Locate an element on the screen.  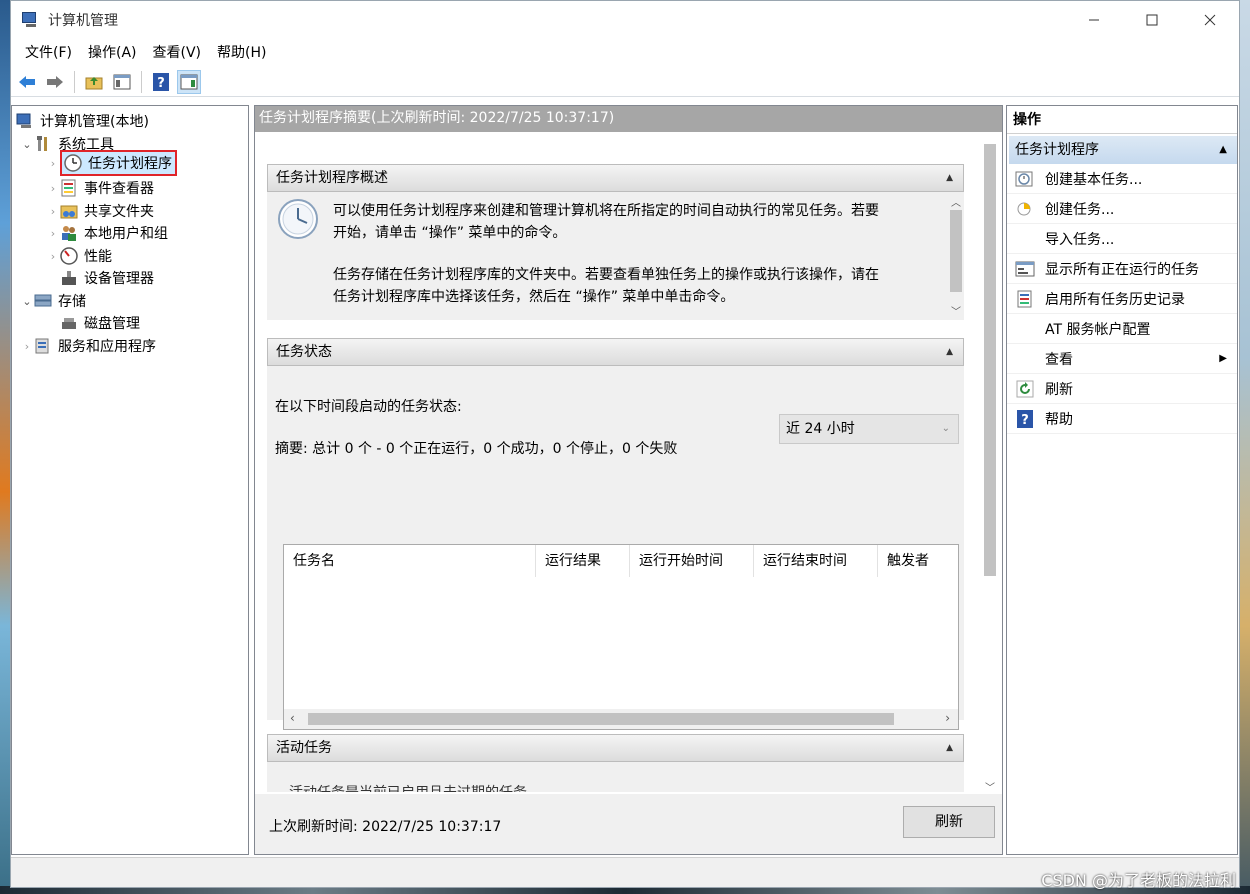
tree-item-performance: › 性能 is located at coordinates (79, 256).